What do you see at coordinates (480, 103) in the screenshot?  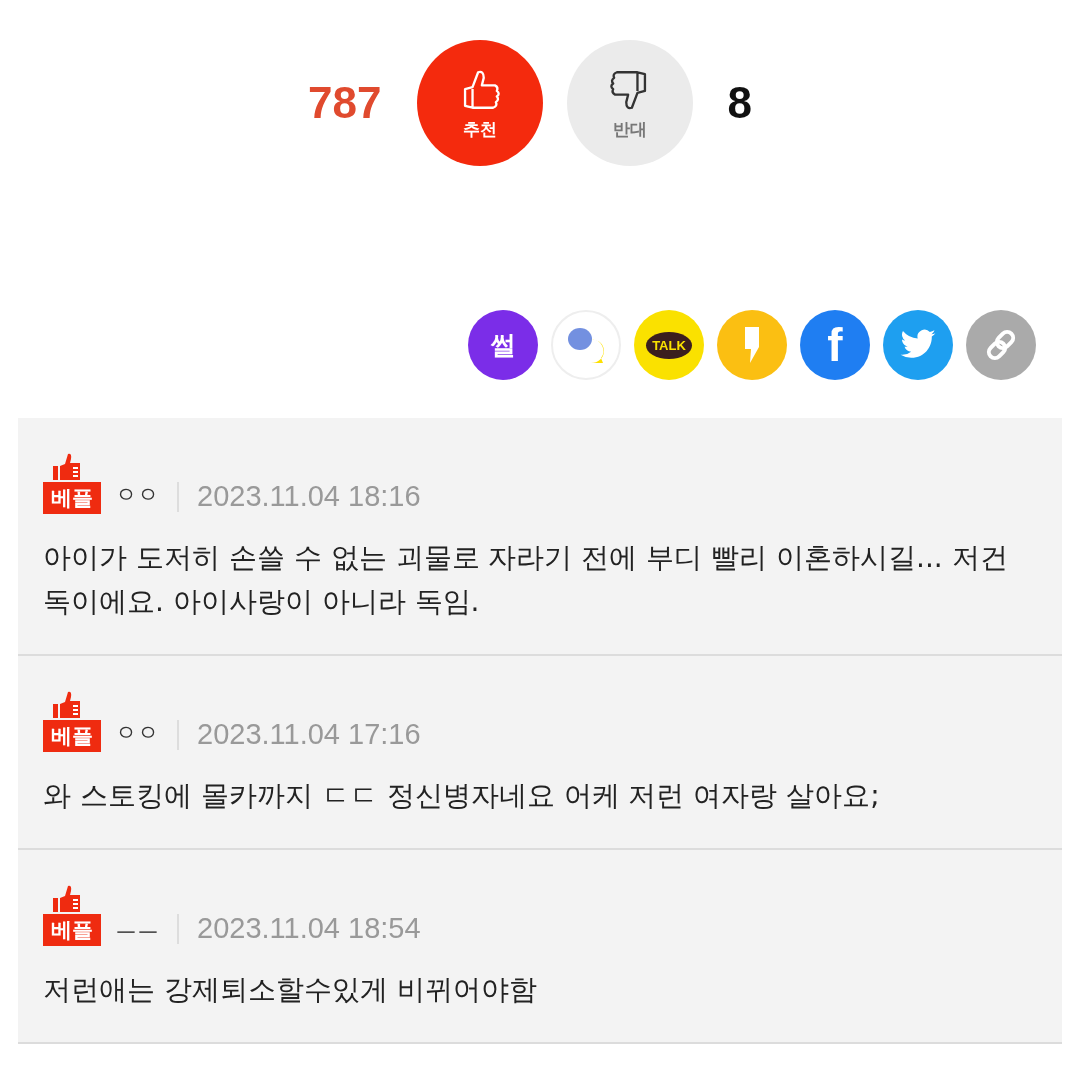 I see `recommend-button: 추천` at bounding box center [480, 103].